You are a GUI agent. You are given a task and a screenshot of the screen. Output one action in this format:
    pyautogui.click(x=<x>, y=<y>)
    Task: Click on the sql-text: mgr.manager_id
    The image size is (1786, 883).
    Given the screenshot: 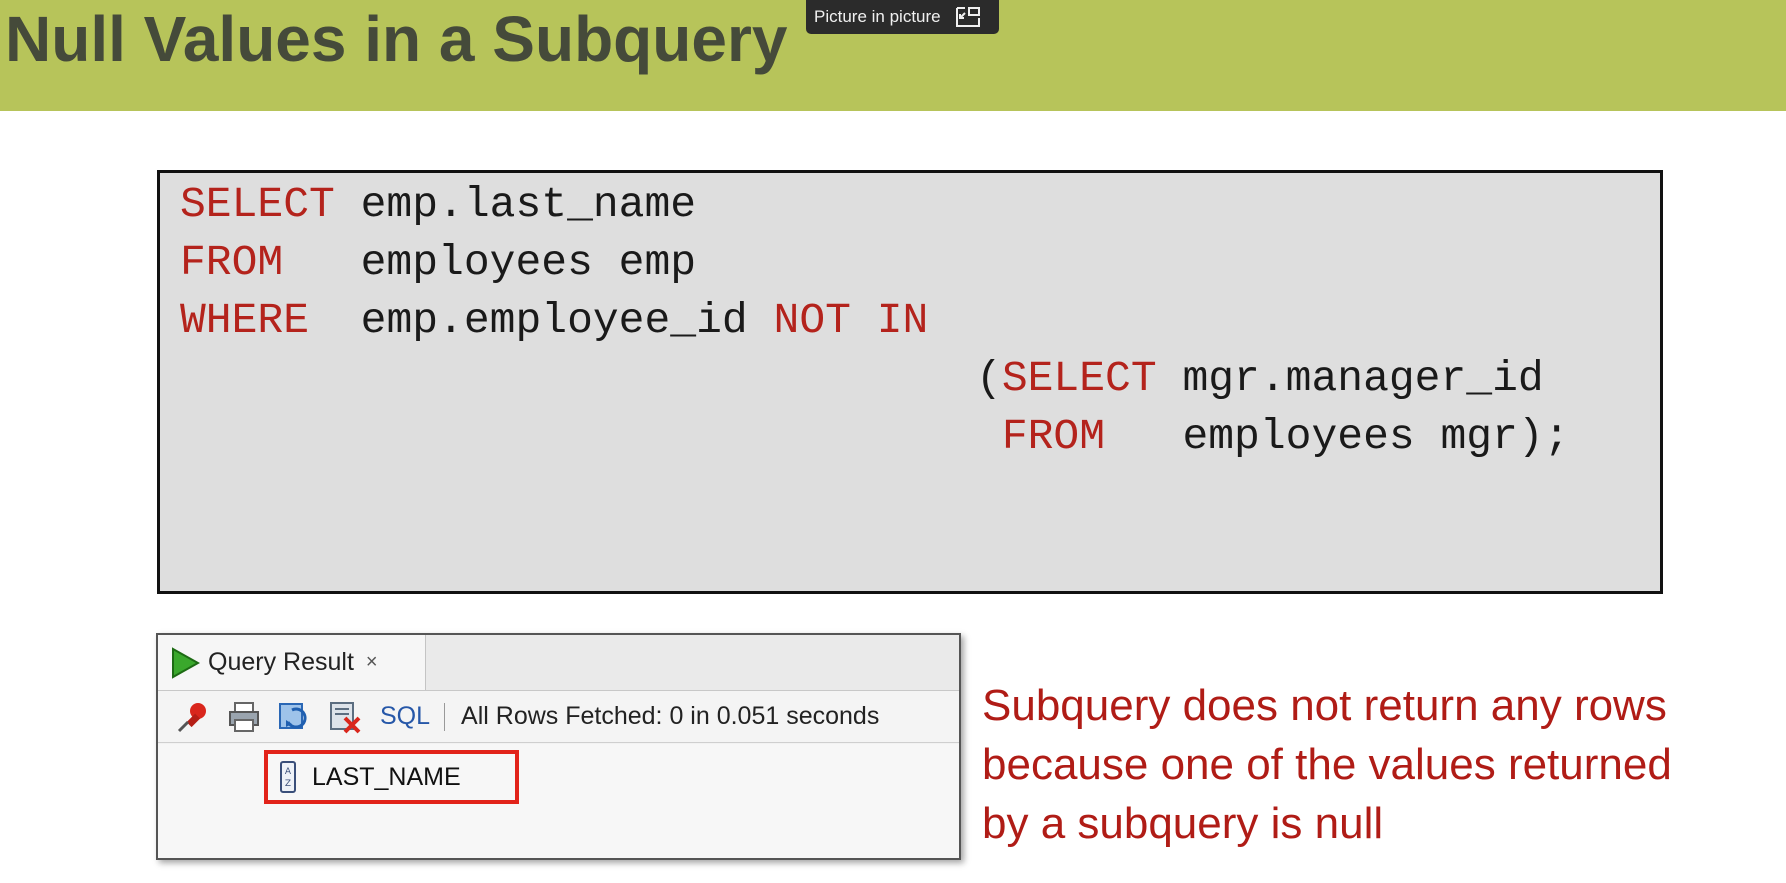 What is the action you would take?
    pyautogui.click(x=1350, y=378)
    